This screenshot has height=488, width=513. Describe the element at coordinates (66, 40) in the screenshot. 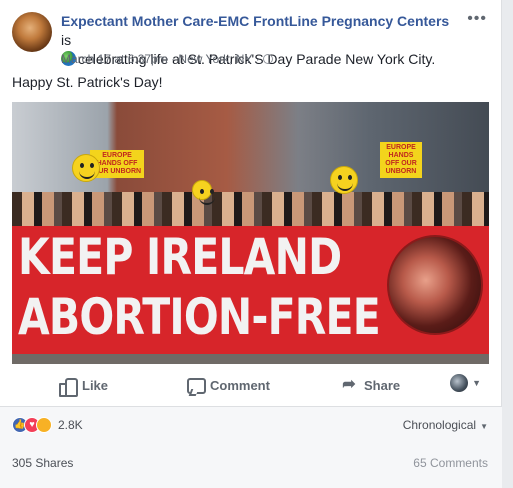

I see `is-text: is` at that location.